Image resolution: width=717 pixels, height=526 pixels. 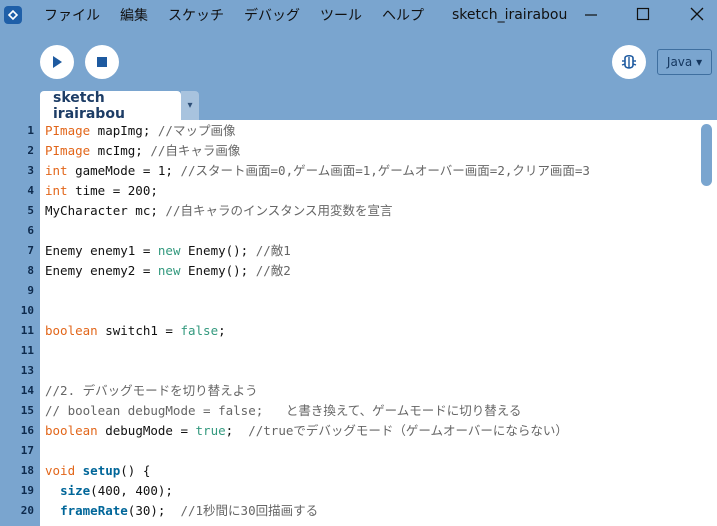 What do you see at coordinates (196, 15) in the screenshot?
I see `menu-sketch: スケッチ` at bounding box center [196, 15].